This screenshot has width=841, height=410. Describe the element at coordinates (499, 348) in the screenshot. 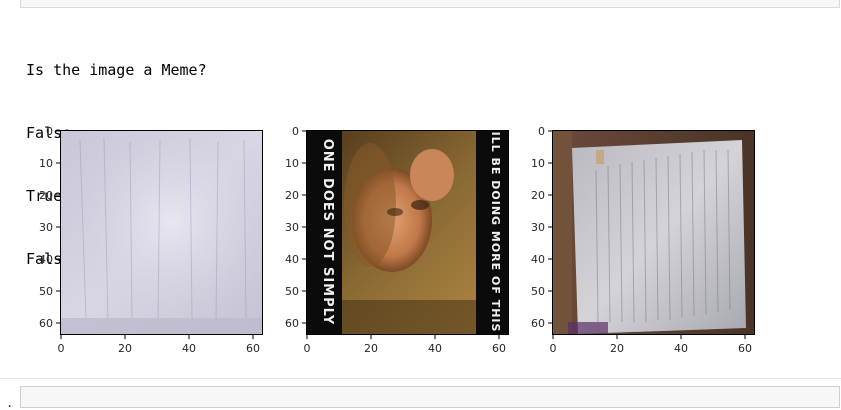

I see `plot-2-xtick-label: 60` at that location.